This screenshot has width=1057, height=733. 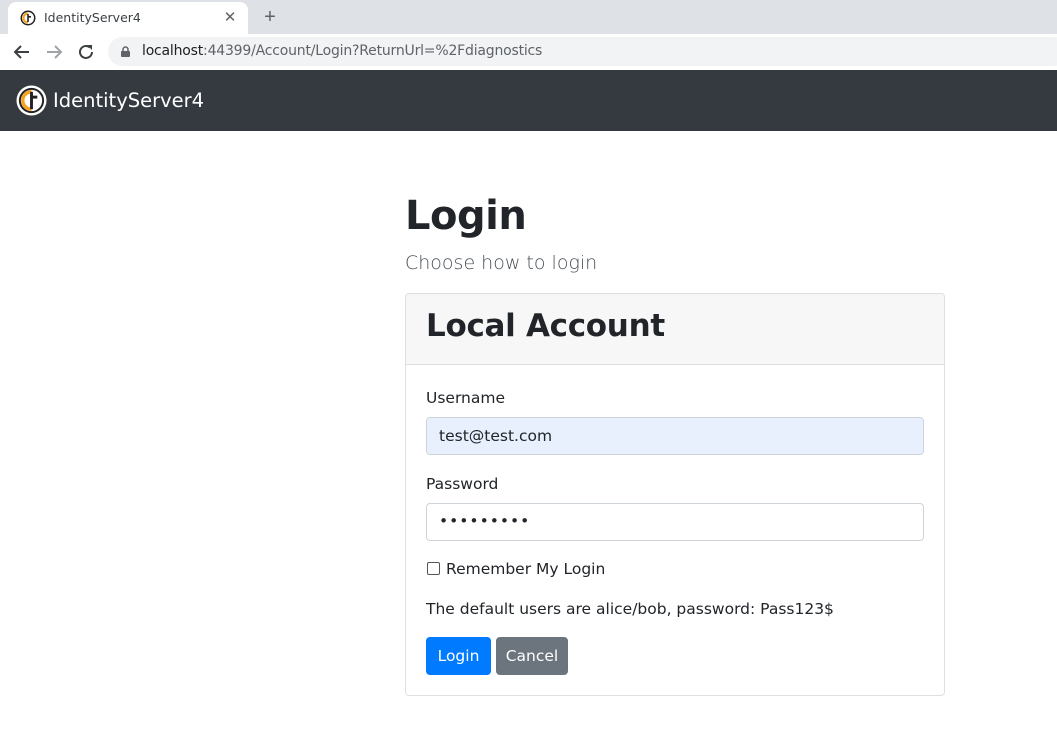 I want to click on browser-tab: IdentityServer4 ✕, so click(x=128, y=18).